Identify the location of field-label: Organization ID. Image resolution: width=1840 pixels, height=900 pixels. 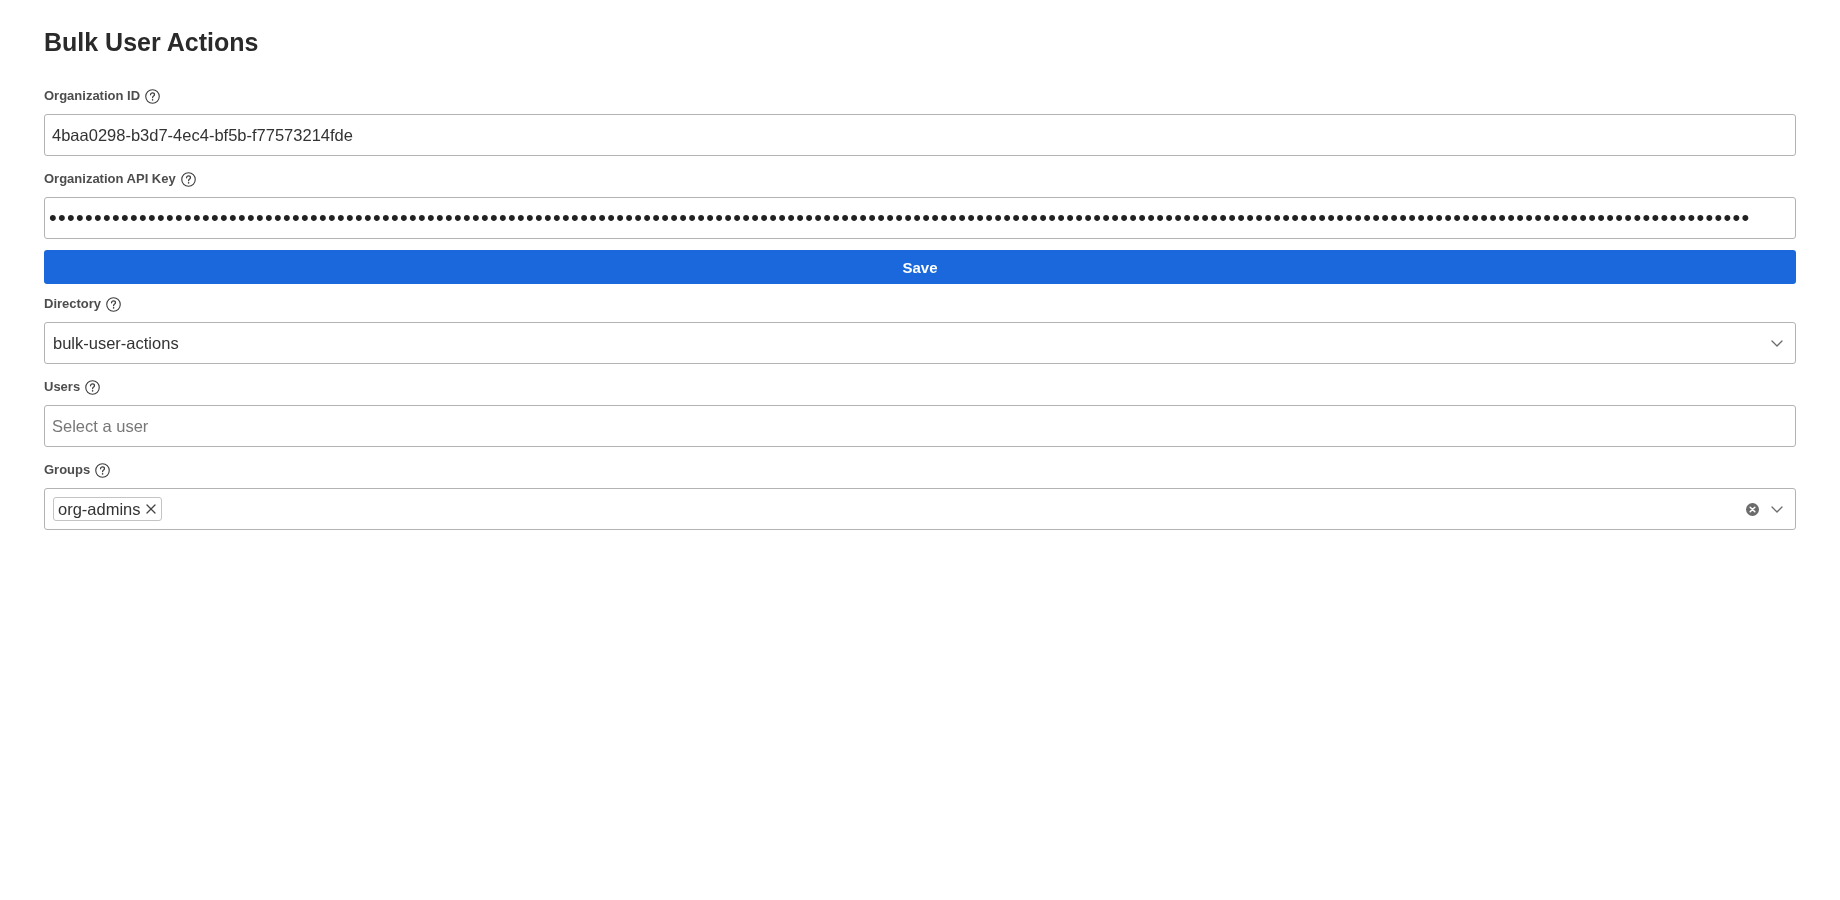
(92, 96).